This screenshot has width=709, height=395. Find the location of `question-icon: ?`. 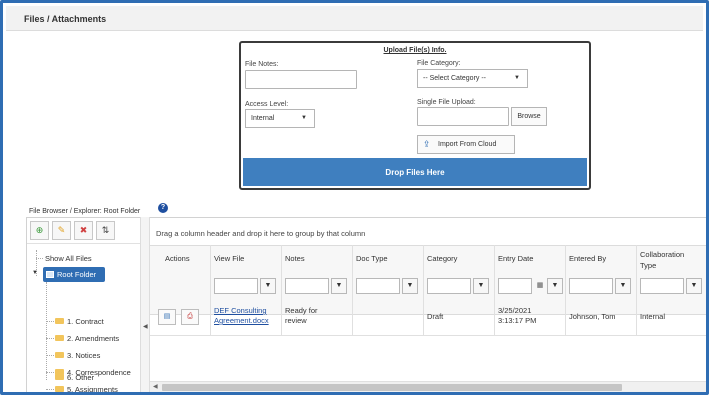

question-icon: ? is located at coordinates (163, 208).